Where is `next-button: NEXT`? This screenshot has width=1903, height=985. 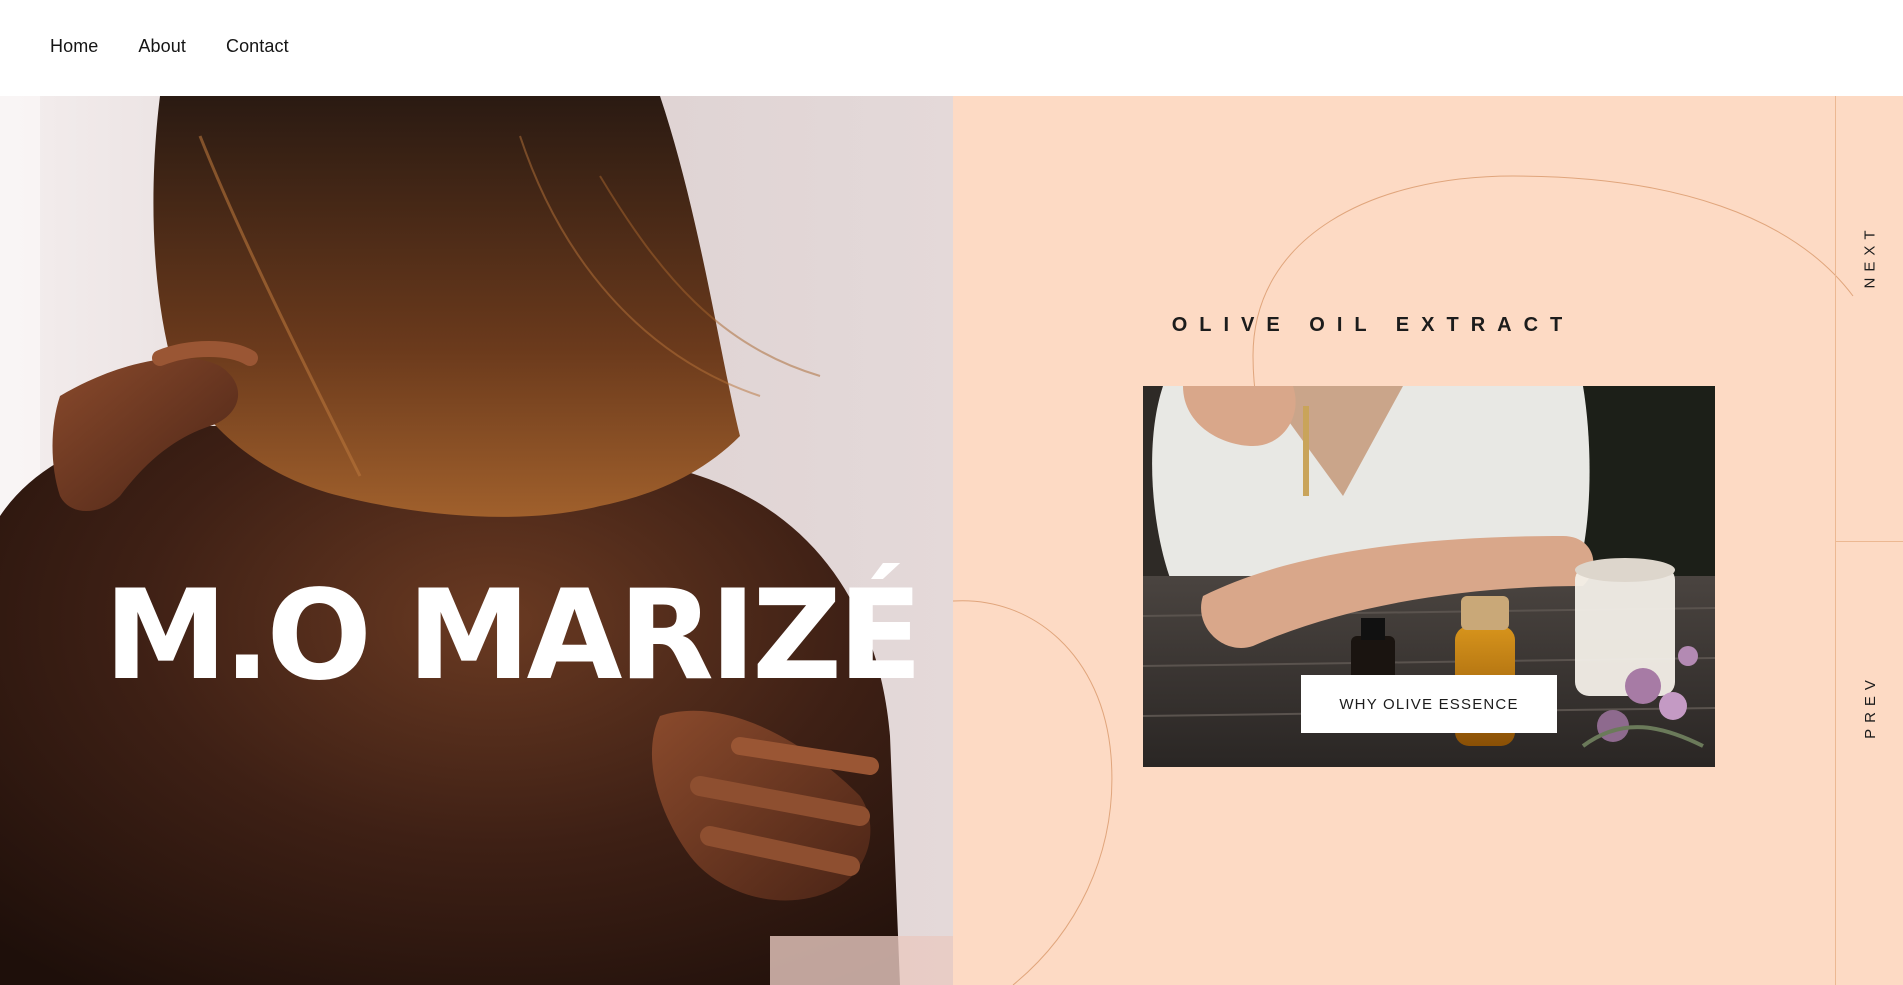 next-button: NEXT is located at coordinates (1869, 256).